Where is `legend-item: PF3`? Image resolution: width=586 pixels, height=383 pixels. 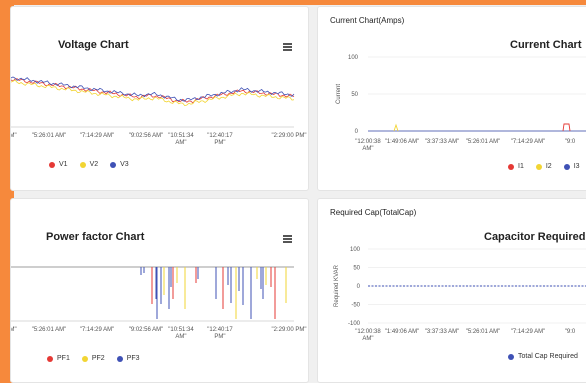
legend-item: PF3 is located at coordinates (128, 358).